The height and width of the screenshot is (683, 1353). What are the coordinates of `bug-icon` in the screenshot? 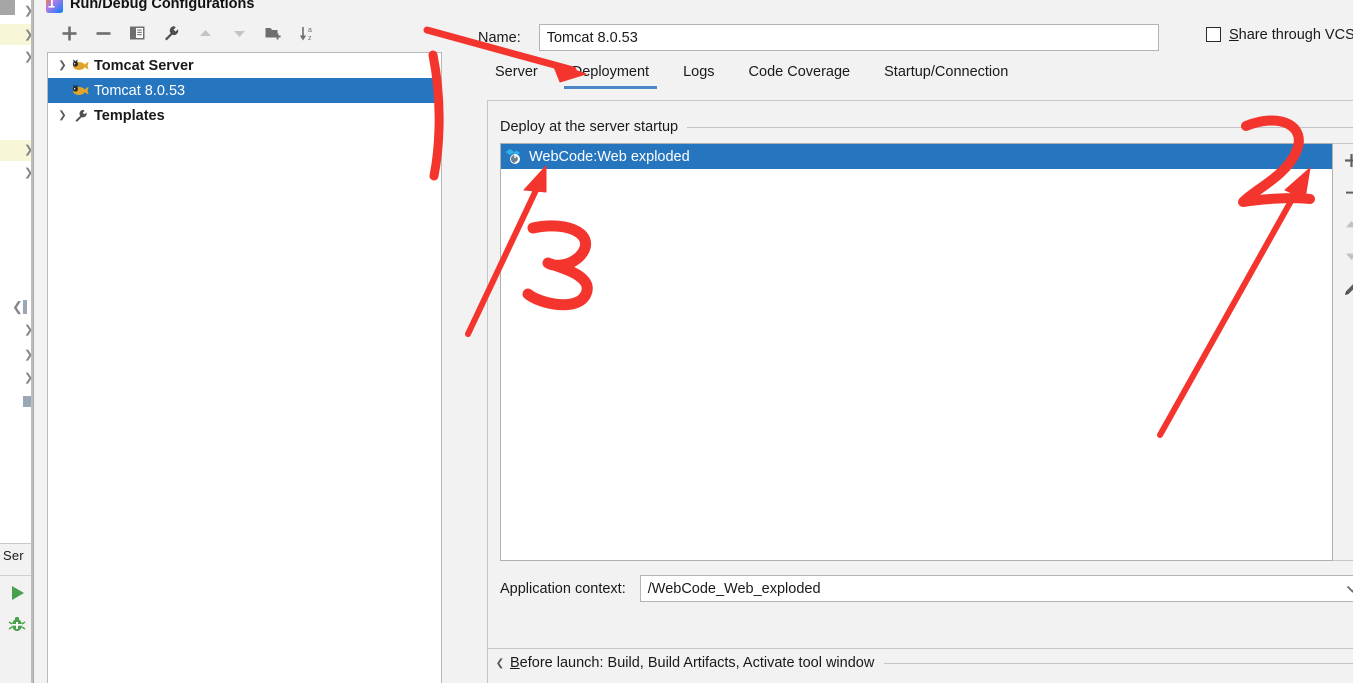 It's located at (17, 624).